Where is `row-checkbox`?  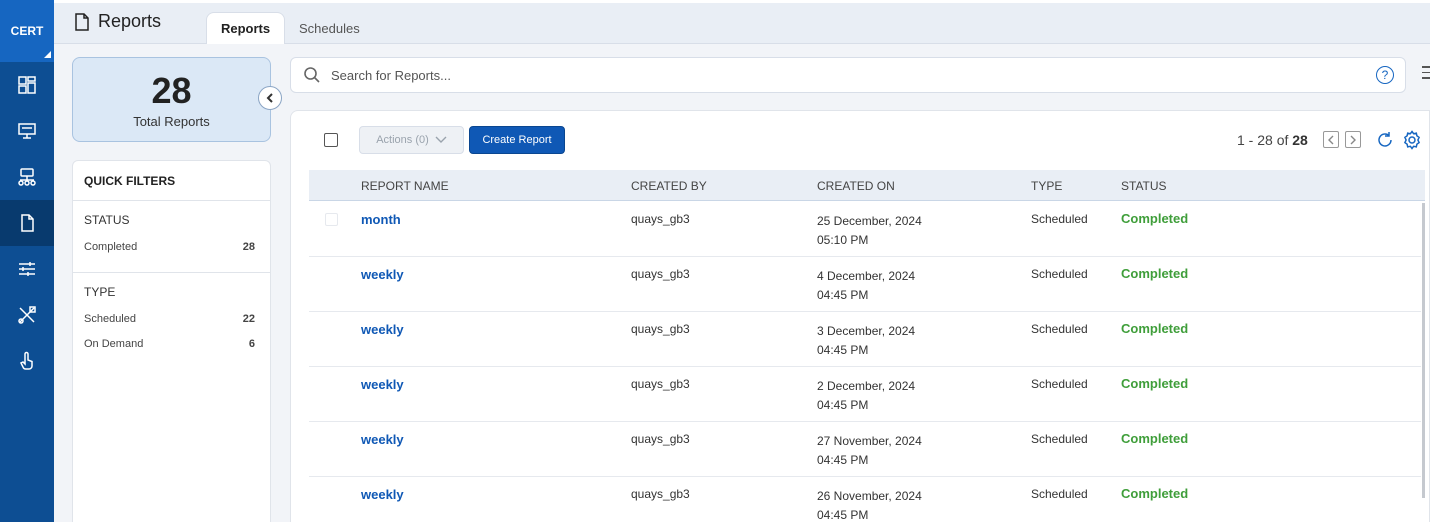
row-checkbox is located at coordinates (331, 219).